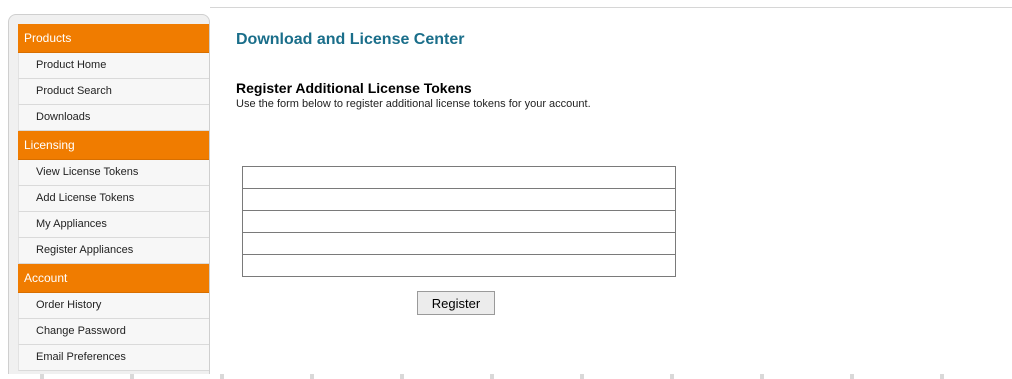  I want to click on sidebar-item-order-history: Order History, so click(113, 306).